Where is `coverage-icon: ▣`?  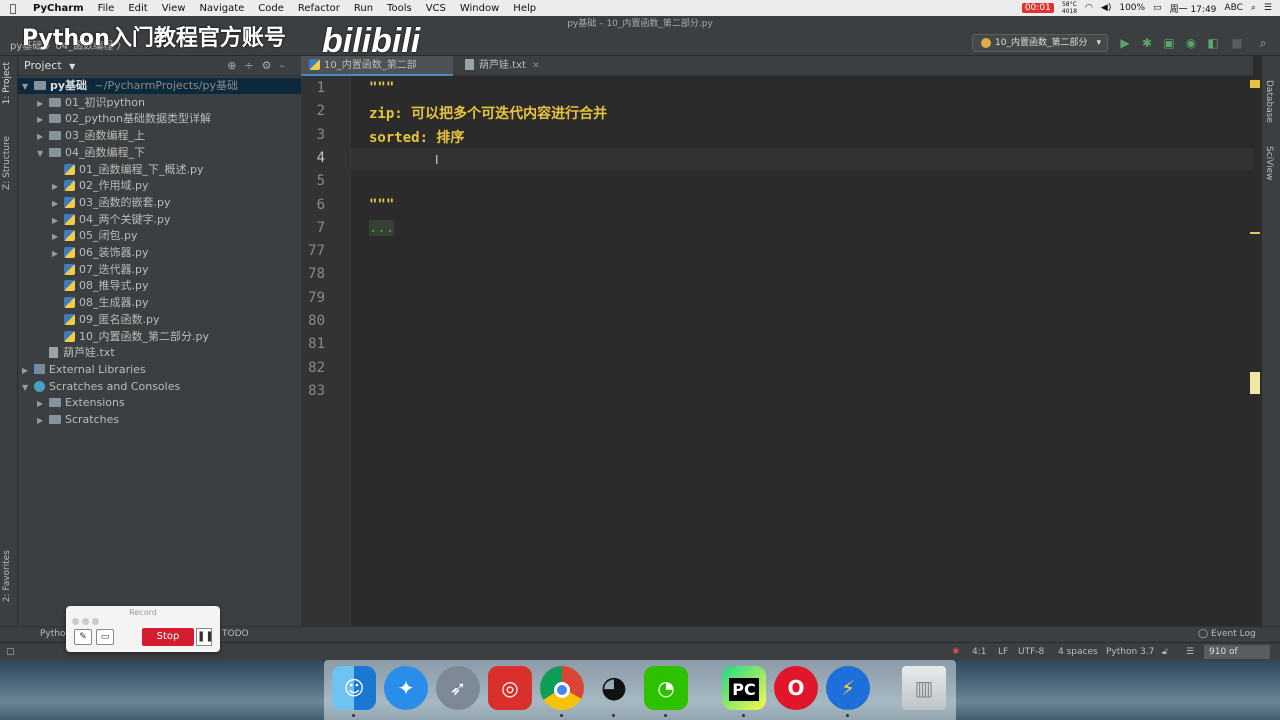
coverage-icon: ▣ is located at coordinates (1169, 43).